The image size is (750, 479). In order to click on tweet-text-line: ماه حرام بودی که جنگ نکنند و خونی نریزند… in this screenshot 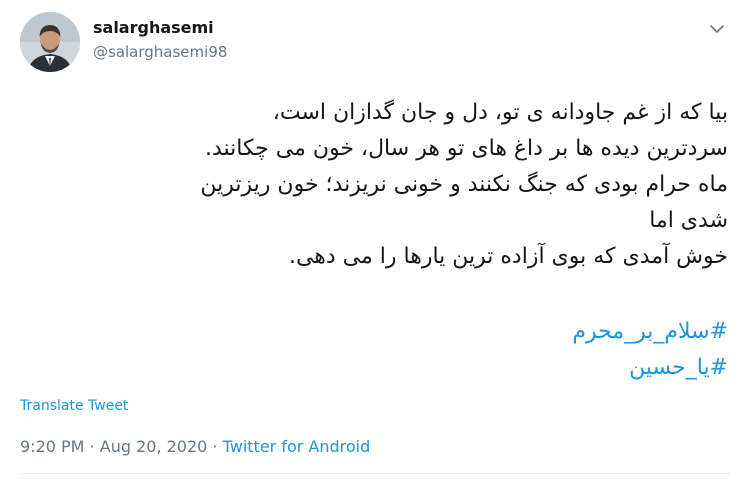, I will do `click(464, 184)`.